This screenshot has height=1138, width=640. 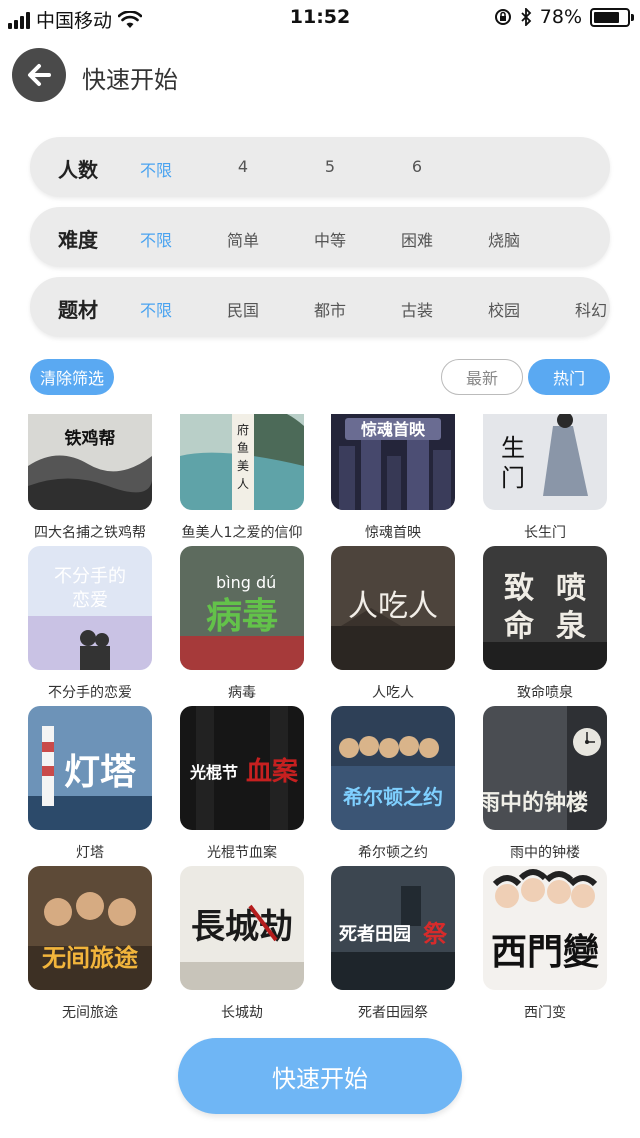 I want to click on svg-text: 命, so click(x=519, y=626).